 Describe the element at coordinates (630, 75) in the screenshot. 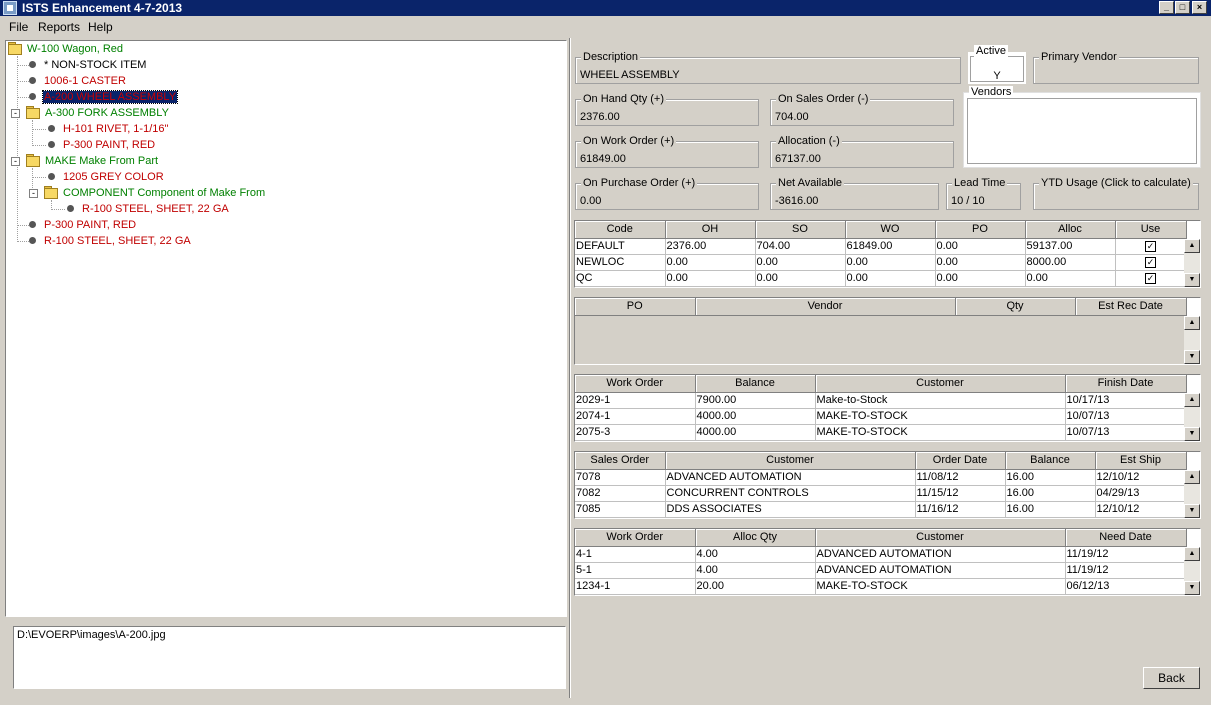

I see `description-value: WHEEL ASSEMBLY` at that location.